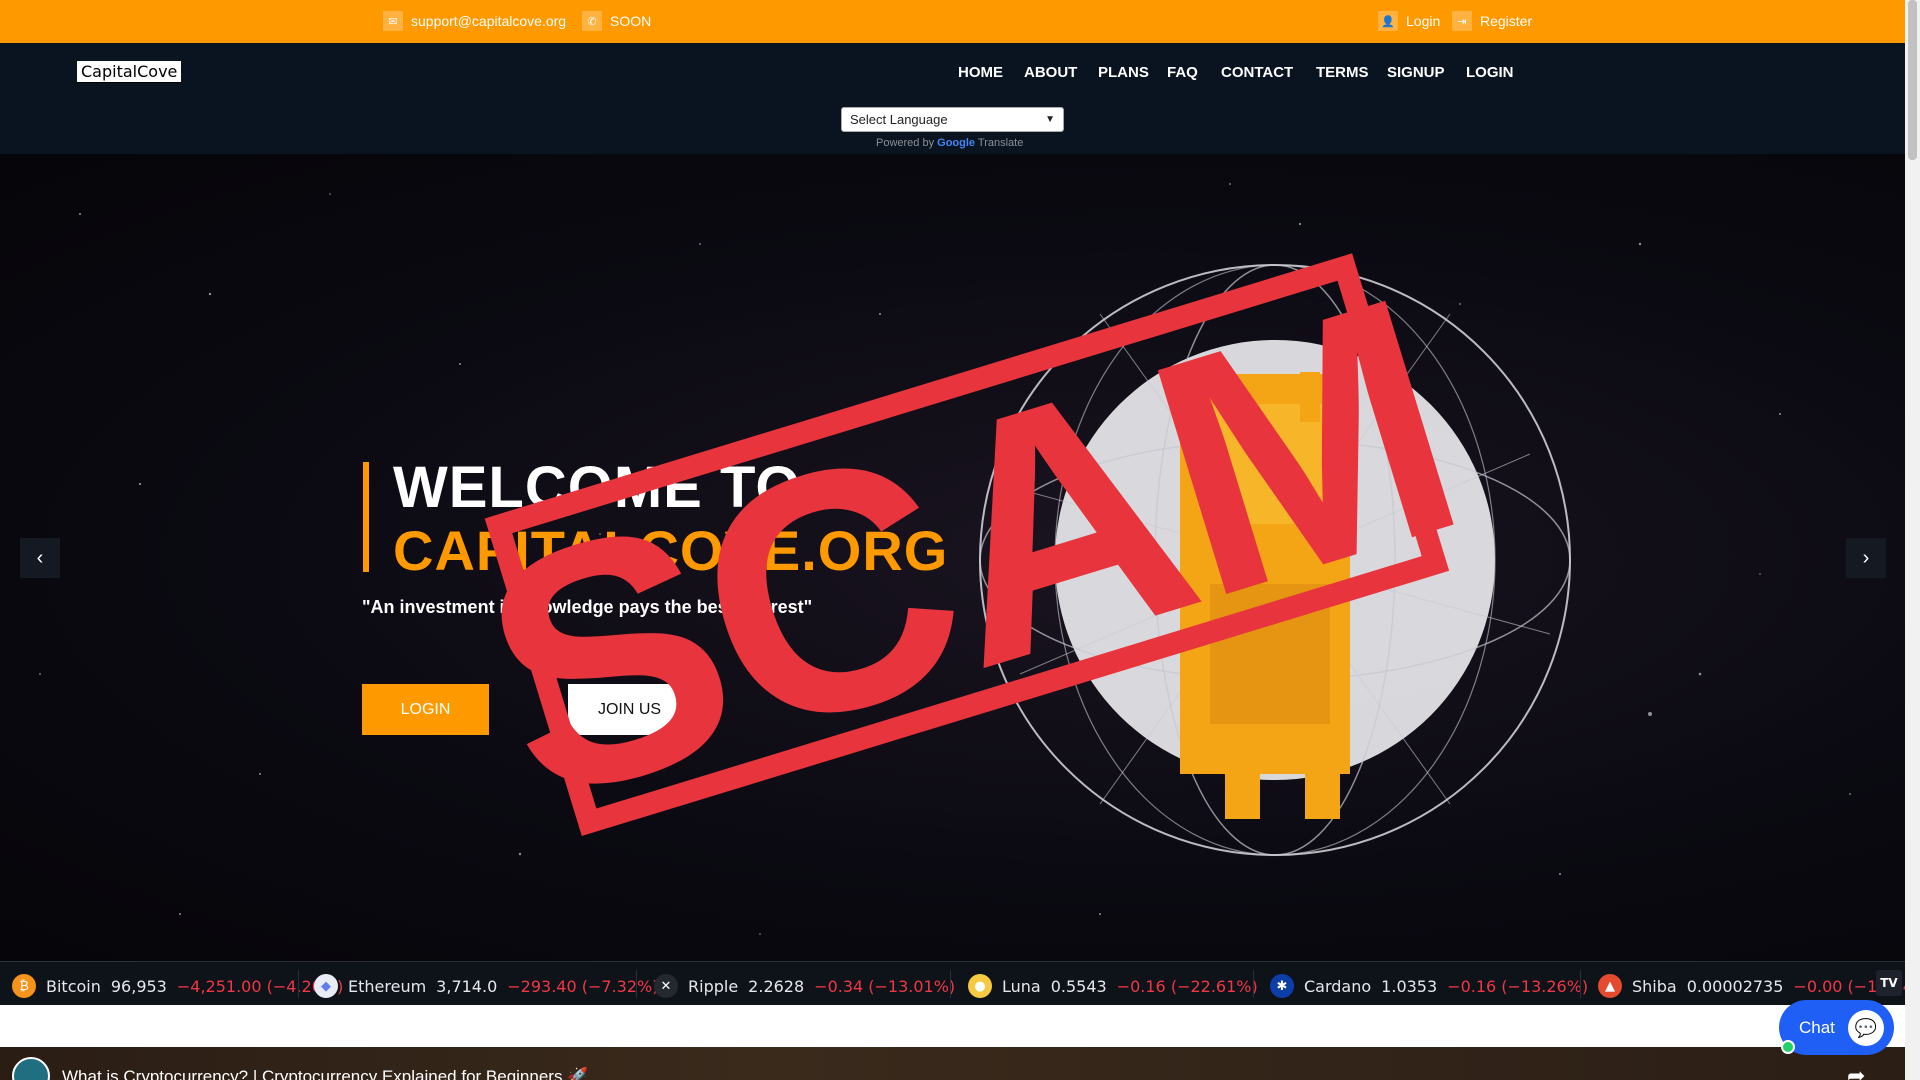 The width and height of the screenshot is (1920, 1080). I want to click on sign-in-icon: ⇥, so click(1462, 21).